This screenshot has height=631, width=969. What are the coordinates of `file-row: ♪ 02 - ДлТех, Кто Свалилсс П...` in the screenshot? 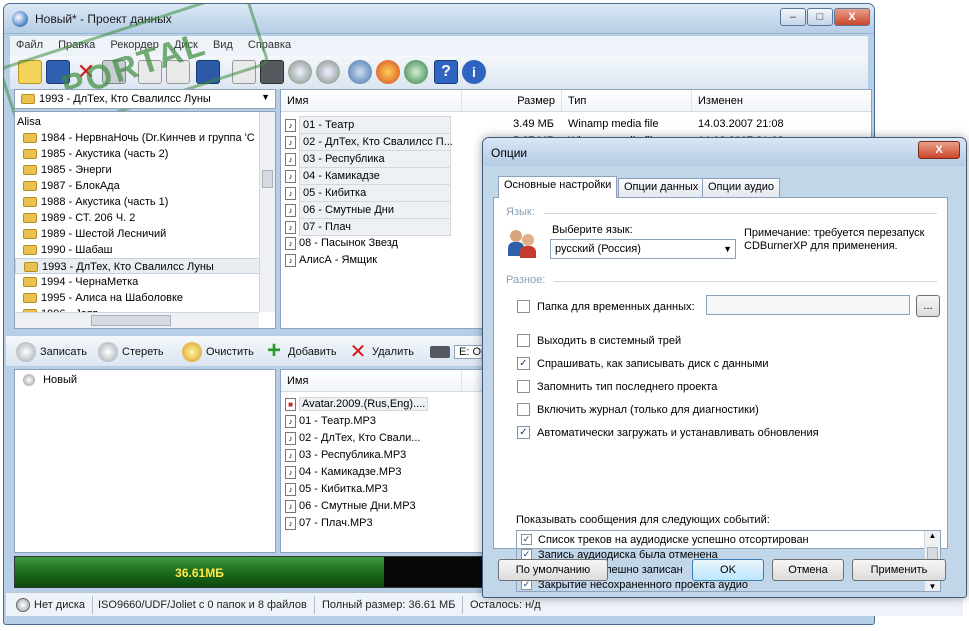 It's located at (369, 142).